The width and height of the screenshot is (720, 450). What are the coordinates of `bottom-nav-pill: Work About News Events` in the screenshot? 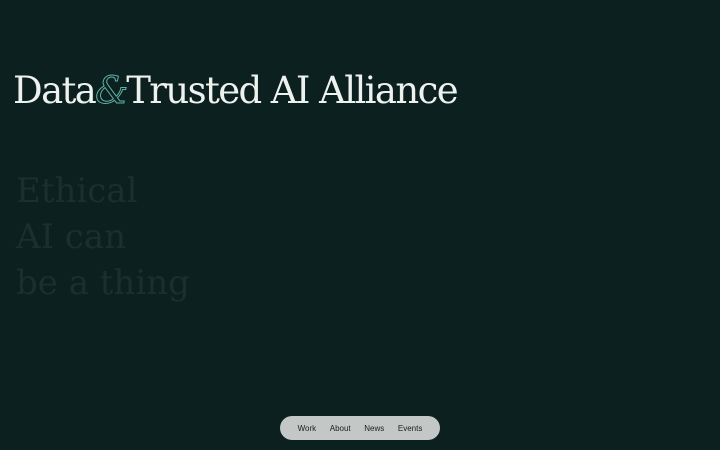 It's located at (360, 428).